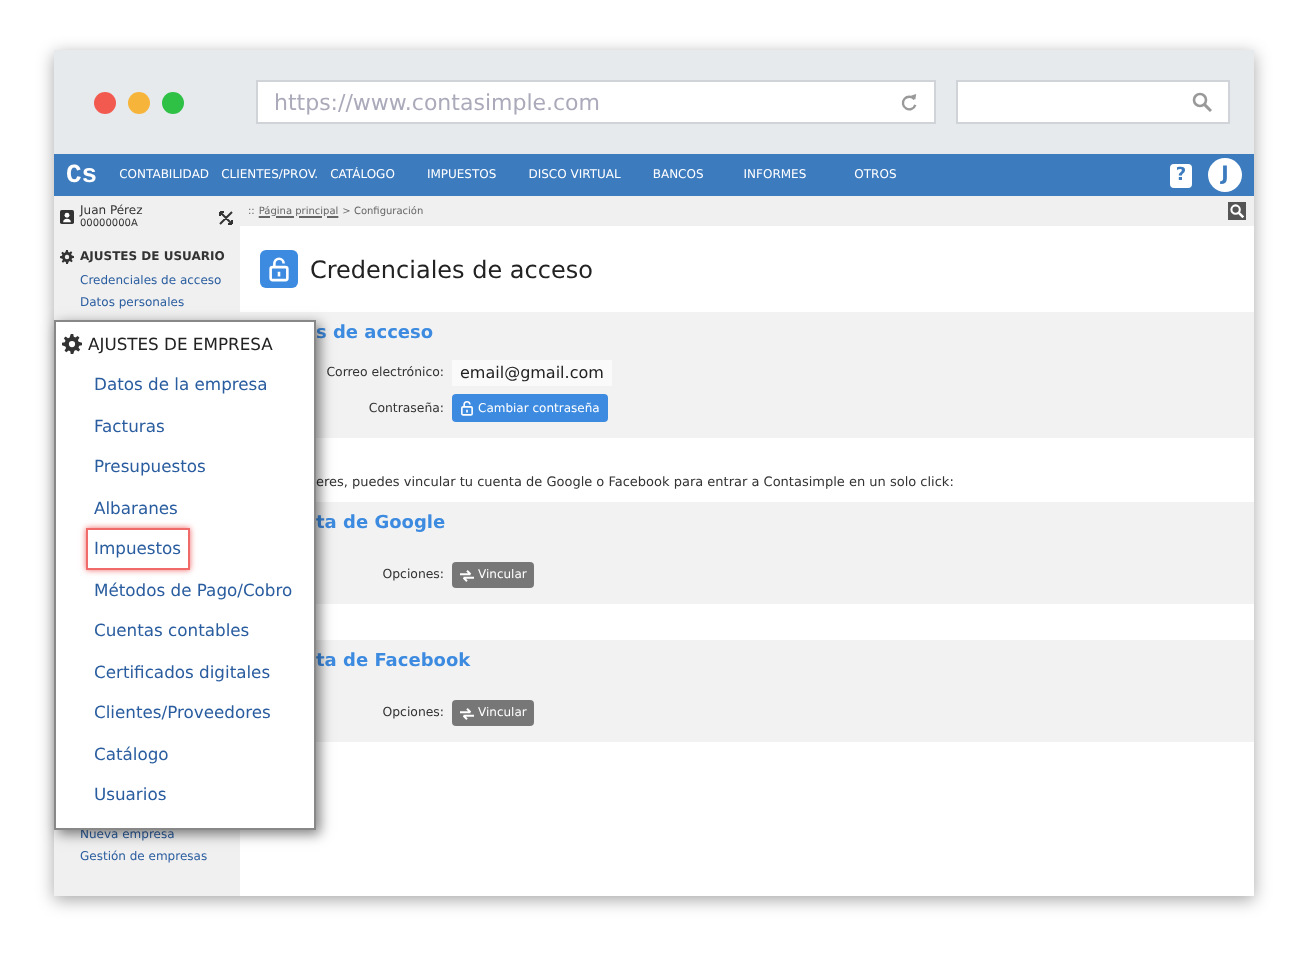  What do you see at coordinates (1181, 175) in the screenshot?
I see `help-button: ?` at bounding box center [1181, 175].